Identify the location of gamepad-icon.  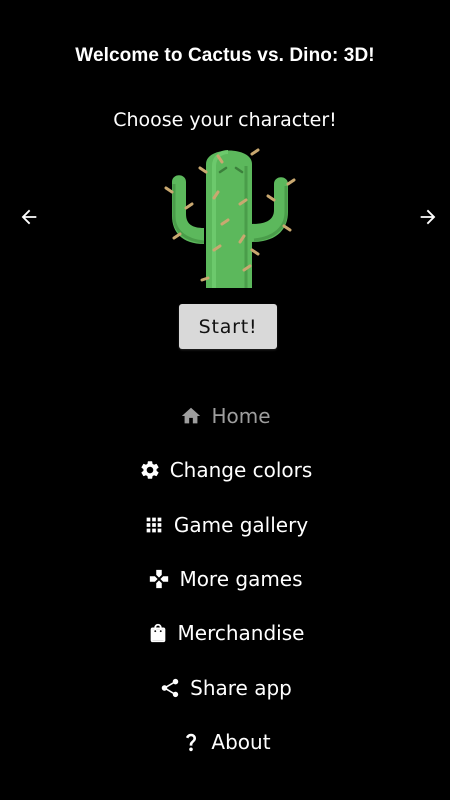
(159, 579).